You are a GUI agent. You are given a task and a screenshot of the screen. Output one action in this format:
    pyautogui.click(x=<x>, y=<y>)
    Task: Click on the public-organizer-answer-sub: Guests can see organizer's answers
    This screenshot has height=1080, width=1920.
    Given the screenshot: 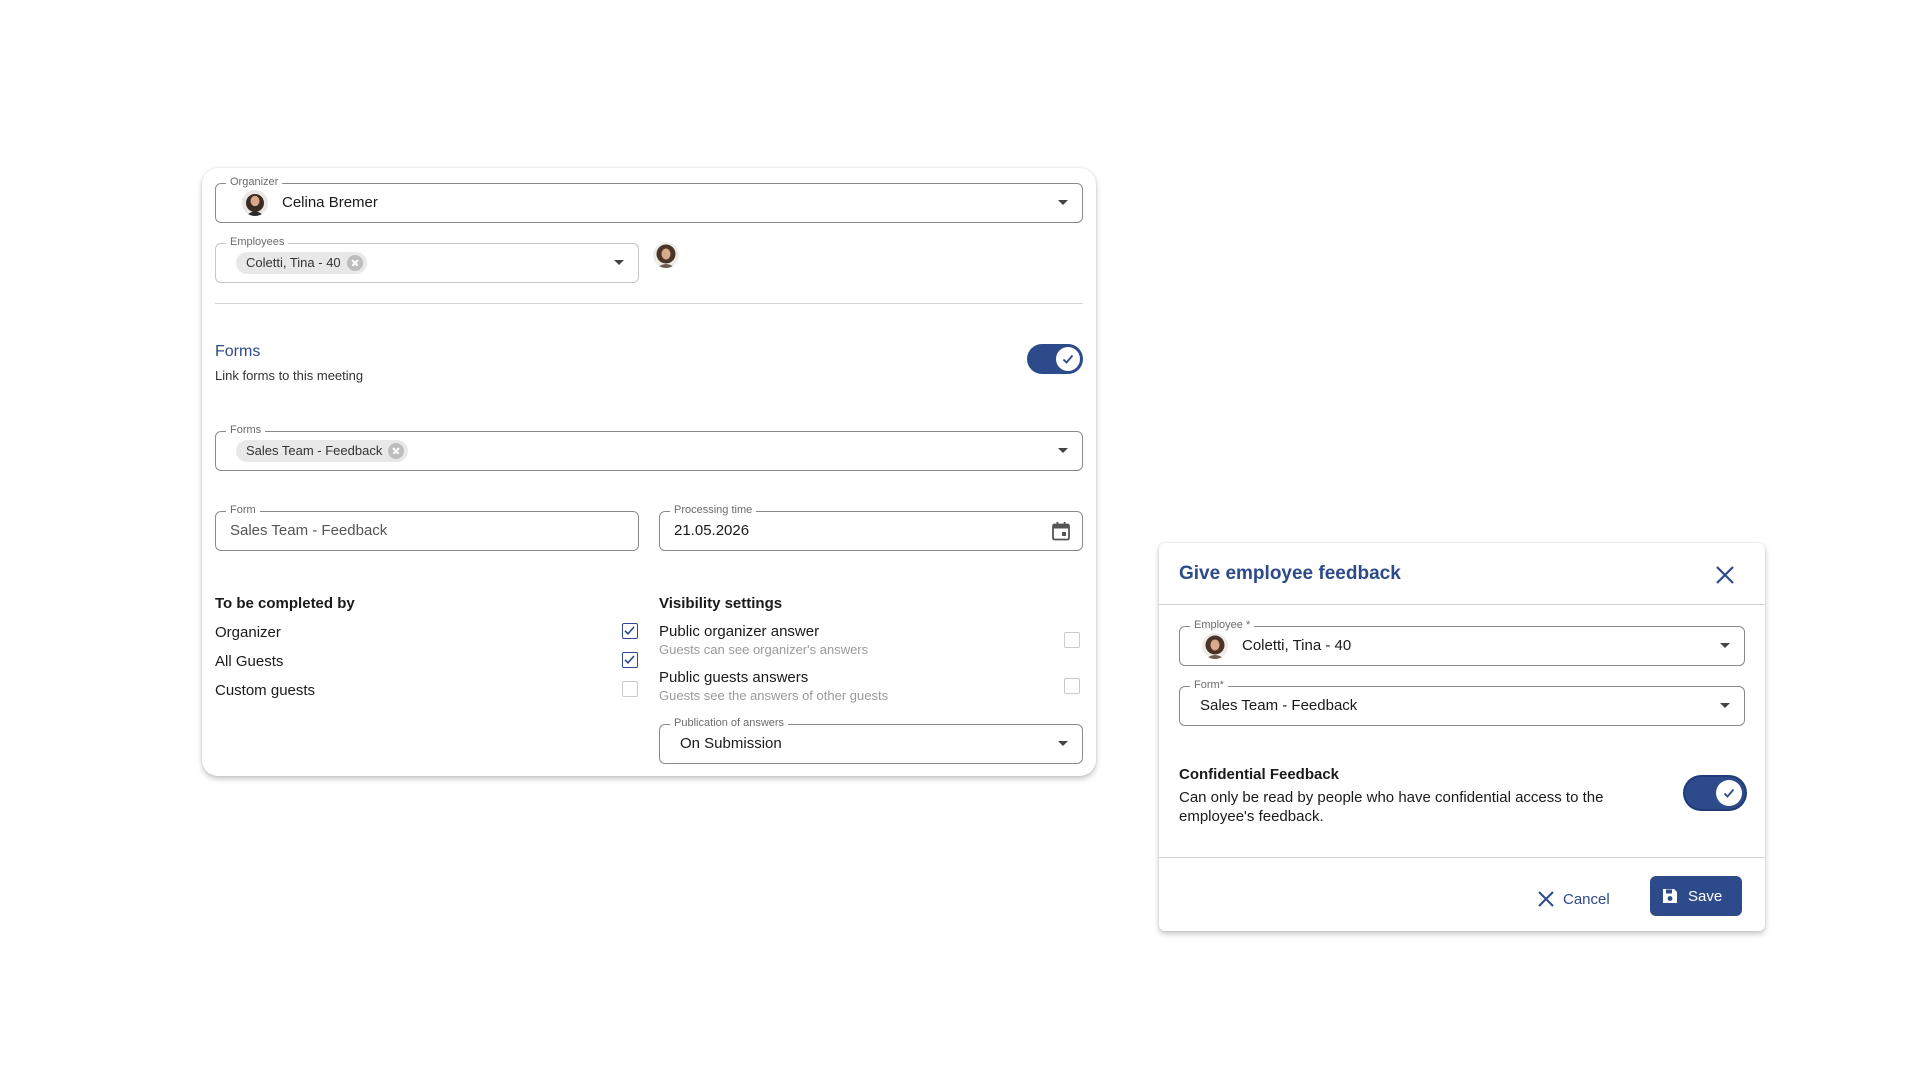 What is the action you would take?
    pyautogui.click(x=764, y=649)
    